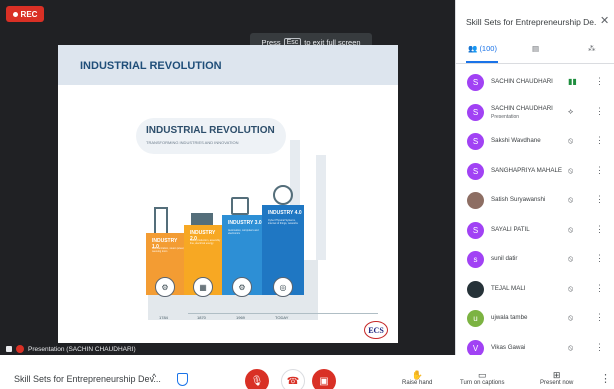  I want to click on presenter-bar: Presentation (SACHIN CHAUDHARI), so click(227, 349).